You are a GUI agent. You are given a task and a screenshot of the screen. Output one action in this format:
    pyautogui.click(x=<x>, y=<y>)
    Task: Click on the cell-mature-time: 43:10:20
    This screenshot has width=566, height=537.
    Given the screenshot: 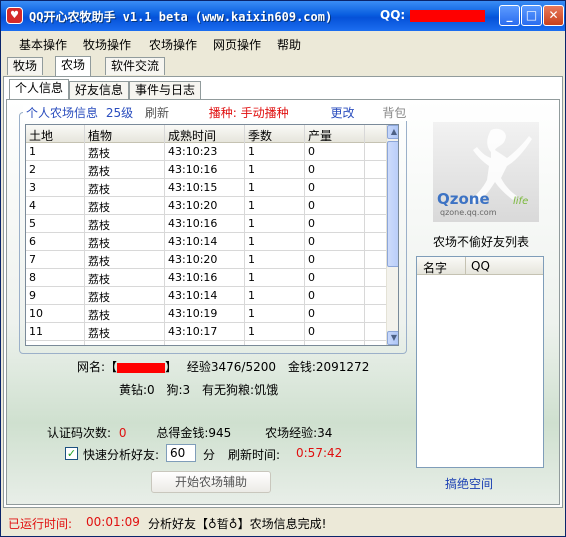 What is the action you would take?
    pyautogui.click(x=193, y=259)
    